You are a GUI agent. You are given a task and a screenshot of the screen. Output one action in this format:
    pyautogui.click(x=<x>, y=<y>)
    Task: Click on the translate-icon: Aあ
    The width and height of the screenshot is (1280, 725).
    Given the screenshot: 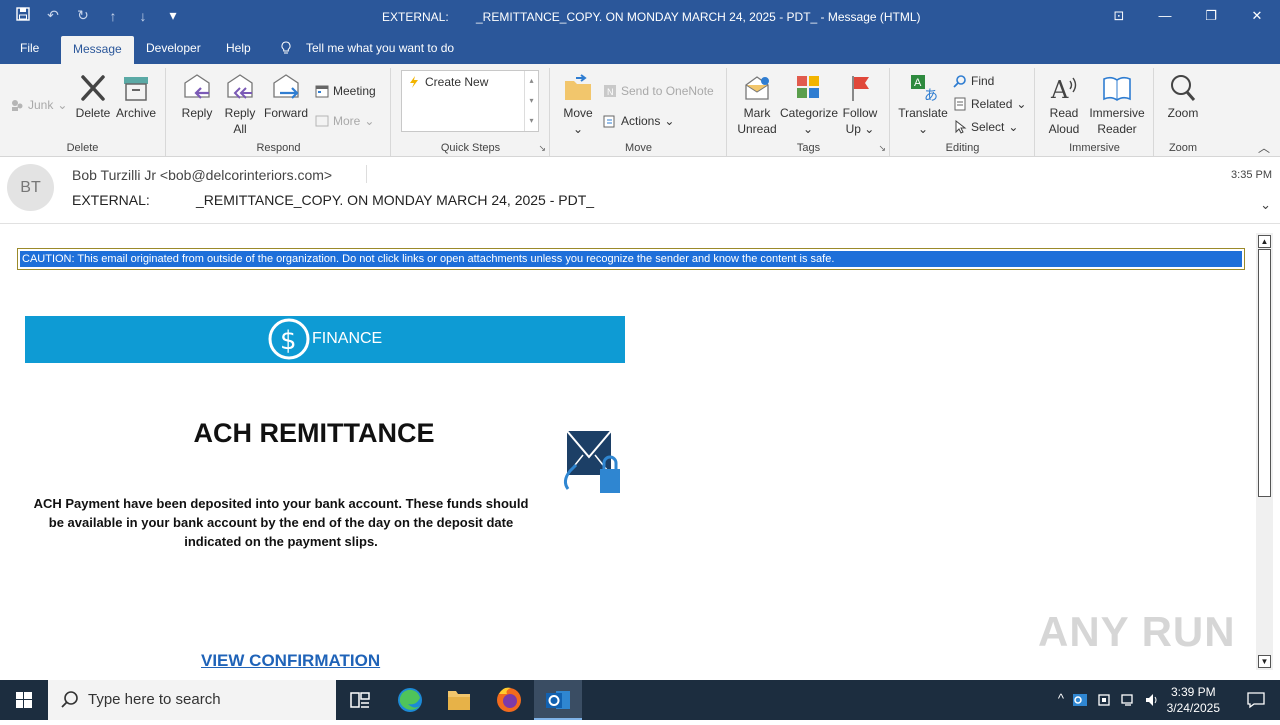 What is the action you would take?
    pyautogui.click(x=924, y=89)
    